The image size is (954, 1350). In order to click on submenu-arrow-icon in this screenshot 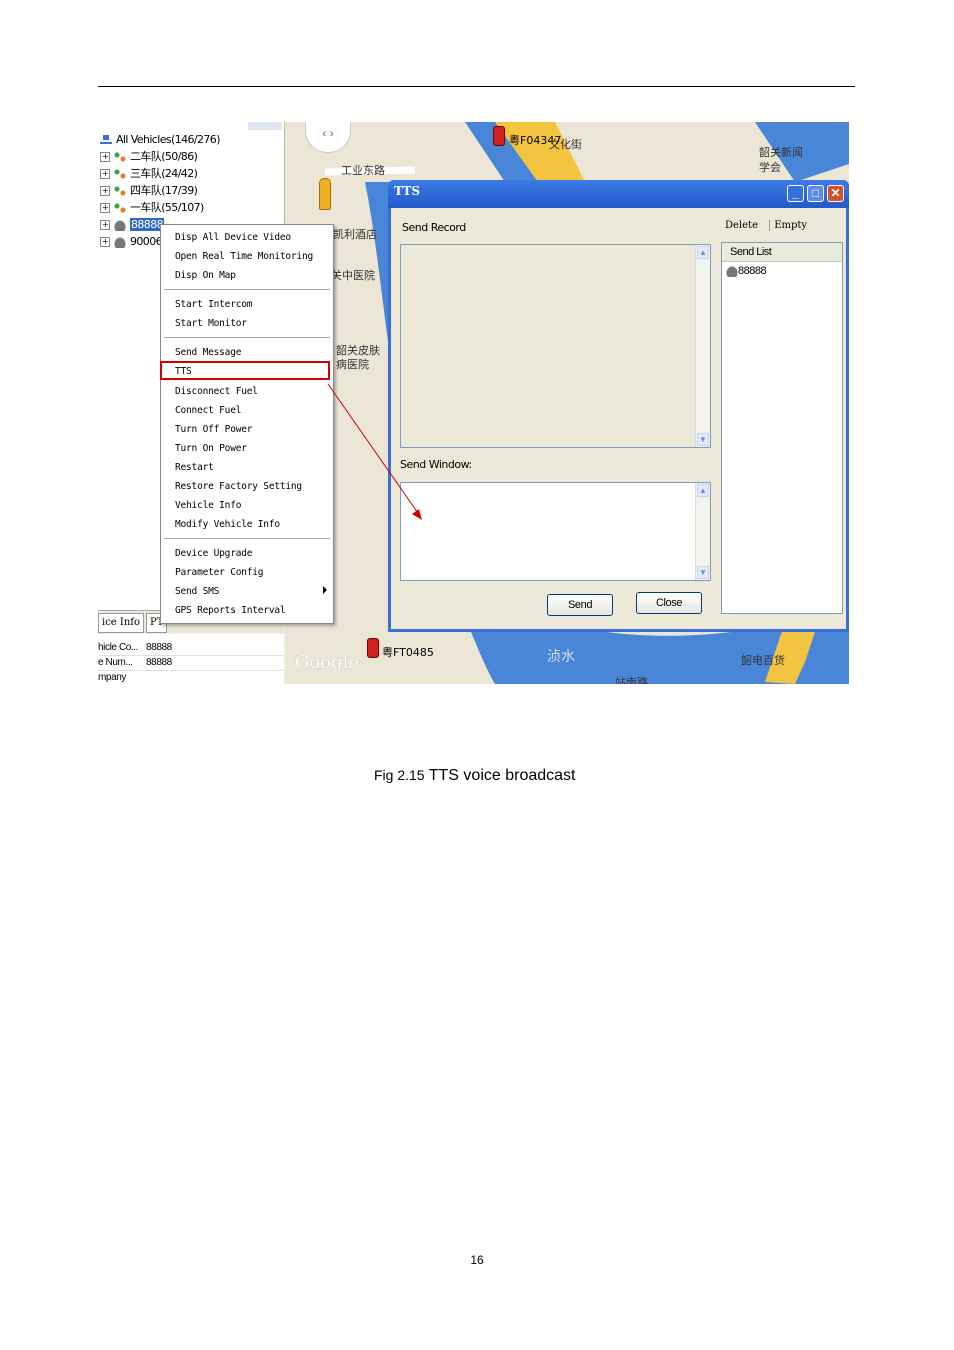, I will do `click(325, 590)`.